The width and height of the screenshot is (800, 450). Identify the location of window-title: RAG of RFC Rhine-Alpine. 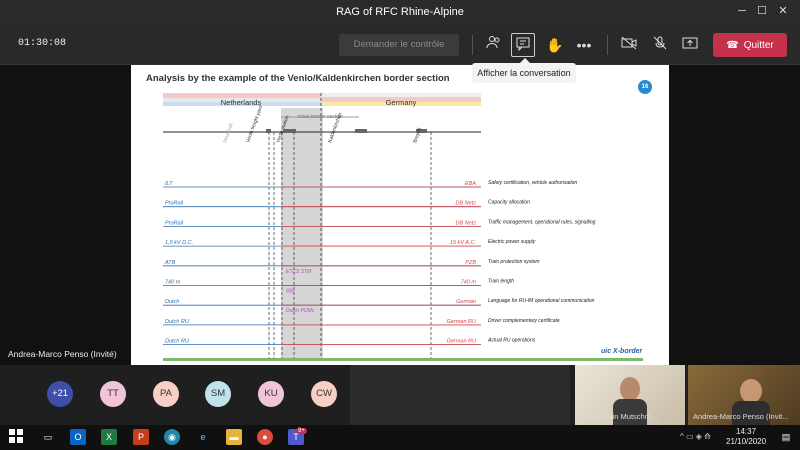
(400, 12).